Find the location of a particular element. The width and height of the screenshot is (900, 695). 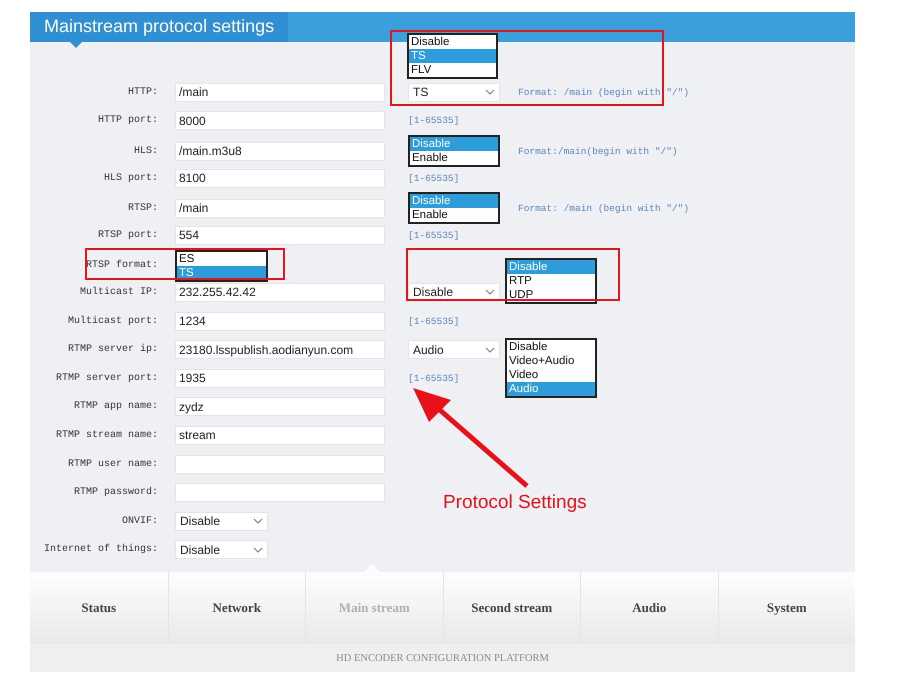

title-pointer is located at coordinates (76, 45).